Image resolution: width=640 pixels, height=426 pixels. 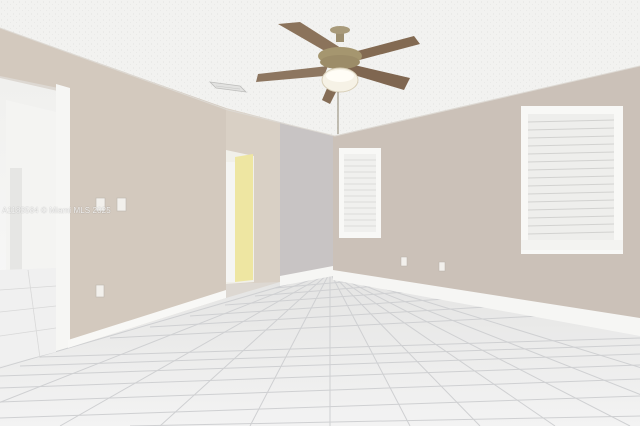 I want to click on door-frame, so click(x=63, y=220).